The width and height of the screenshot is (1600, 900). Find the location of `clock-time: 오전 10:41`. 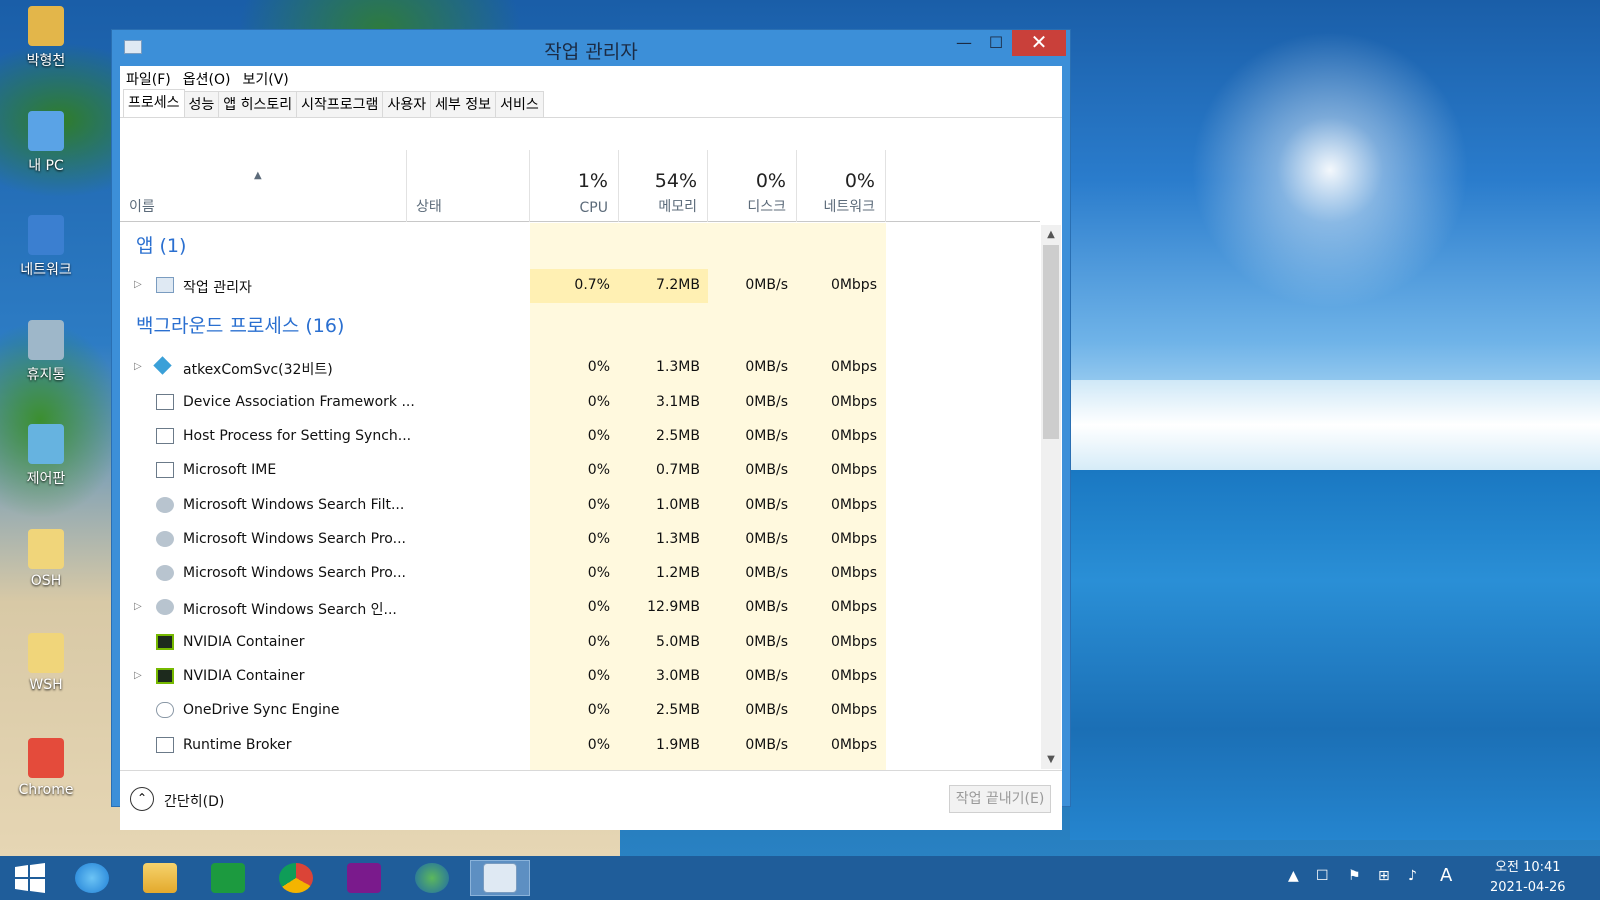

clock-time: 오전 10:41 is located at coordinates (1528, 867).